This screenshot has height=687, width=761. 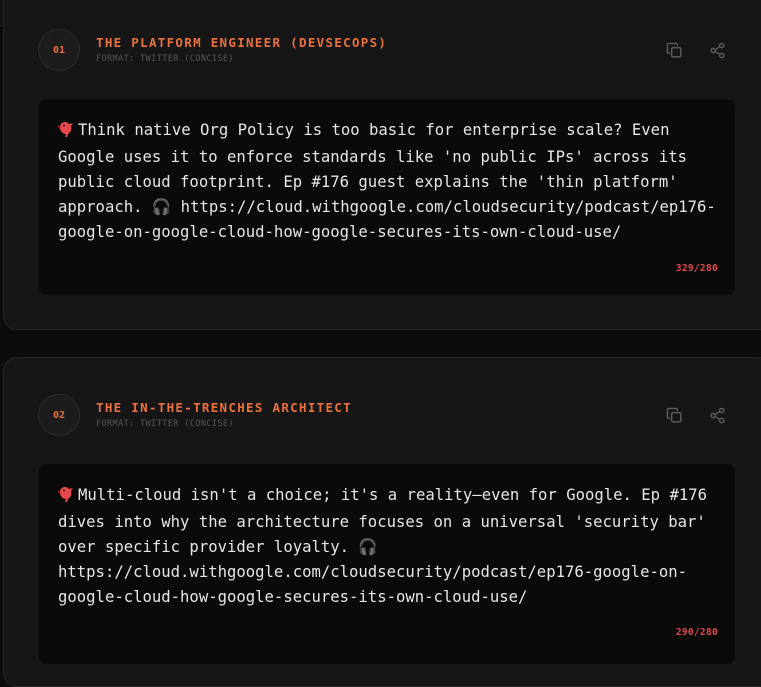 I want to click on character-count: 290/280, so click(x=696, y=632).